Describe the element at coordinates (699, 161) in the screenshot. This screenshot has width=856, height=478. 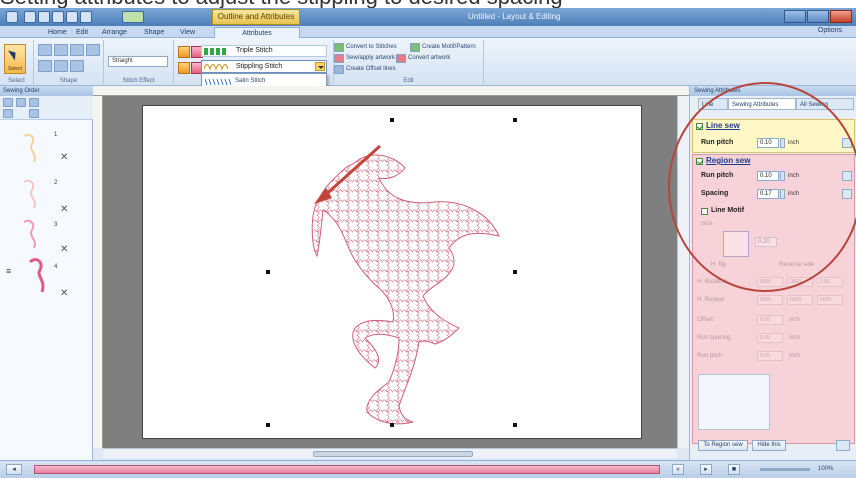
I see `region-sew-checkbox` at that location.